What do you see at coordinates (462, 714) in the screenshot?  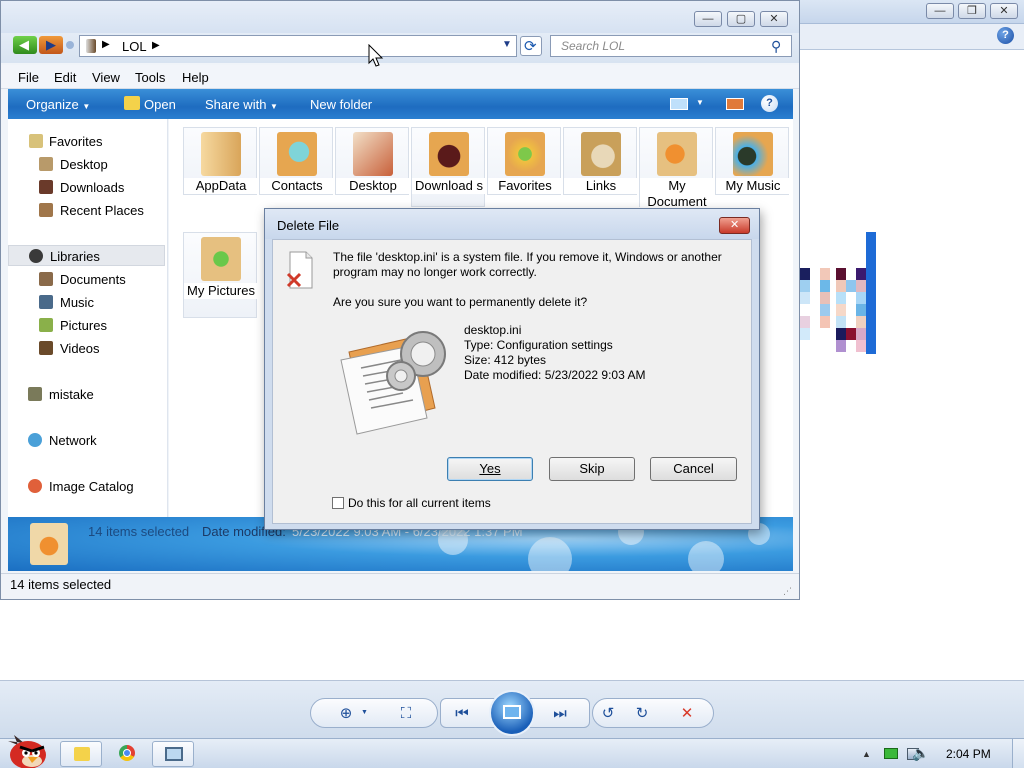 I see `previous-icon: ⏮` at bounding box center [462, 714].